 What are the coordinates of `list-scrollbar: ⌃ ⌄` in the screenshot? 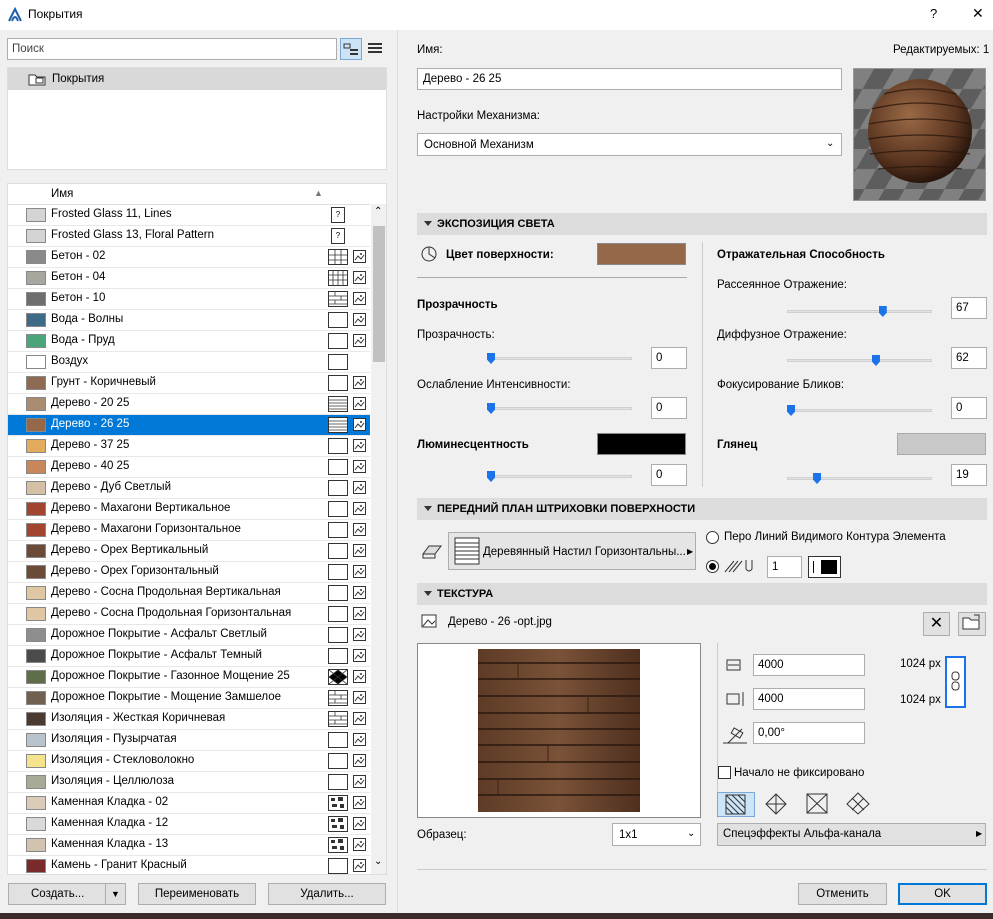 It's located at (378, 539).